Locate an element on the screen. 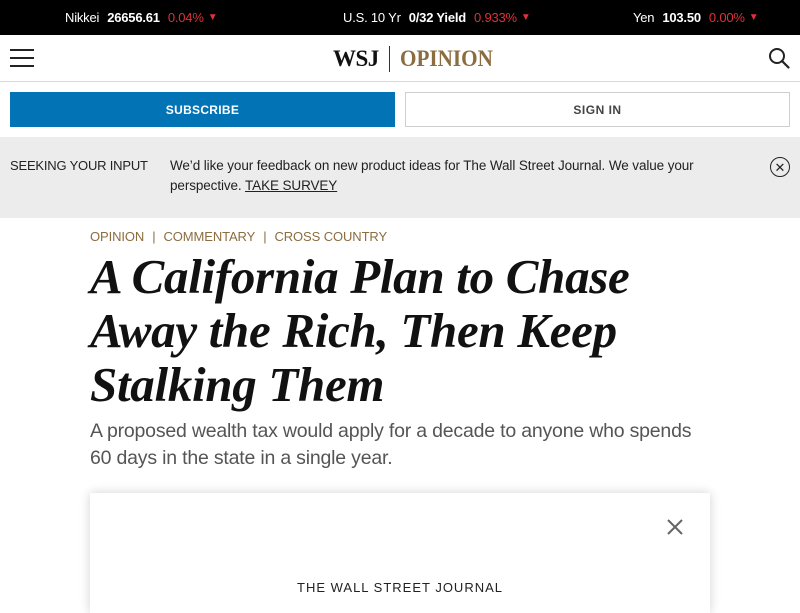 This screenshot has height=613, width=800. ticker-name: U.S. 10 Yr is located at coordinates (372, 17).